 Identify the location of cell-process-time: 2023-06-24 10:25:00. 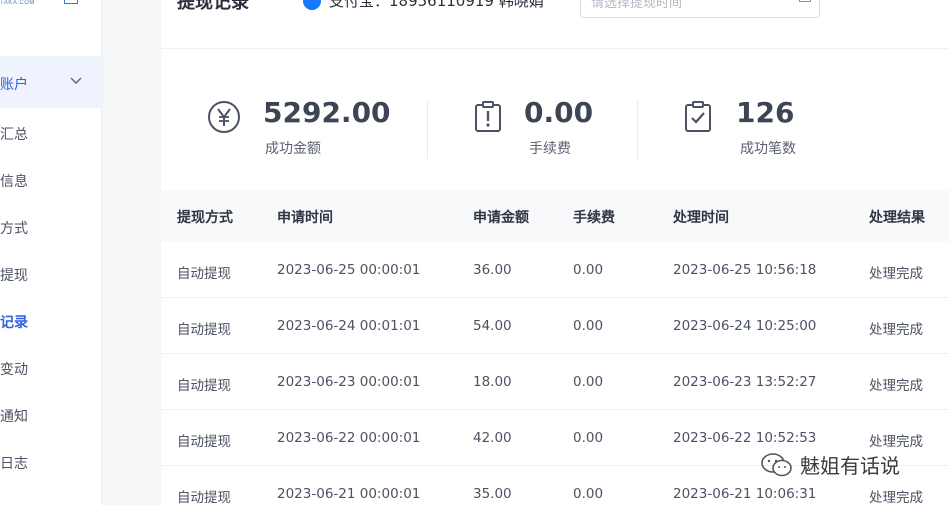
(745, 326).